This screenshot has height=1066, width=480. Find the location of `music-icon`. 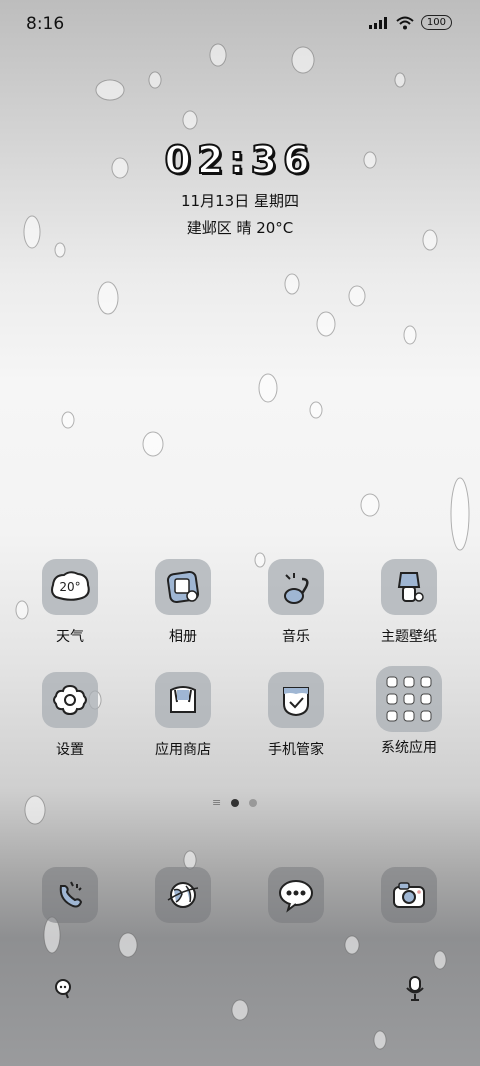

music-icon is located at coordinates (296, 587).